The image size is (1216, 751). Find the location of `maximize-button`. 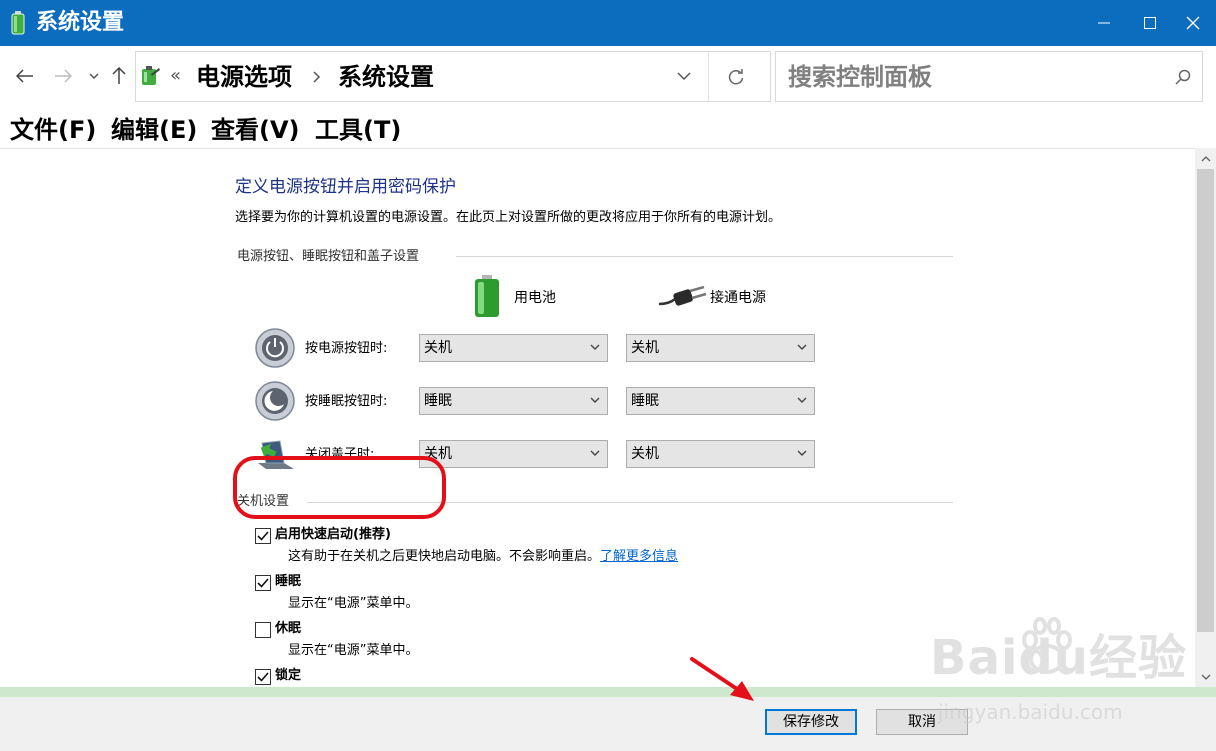

maximize-button is located at coordinates (1150, 23).